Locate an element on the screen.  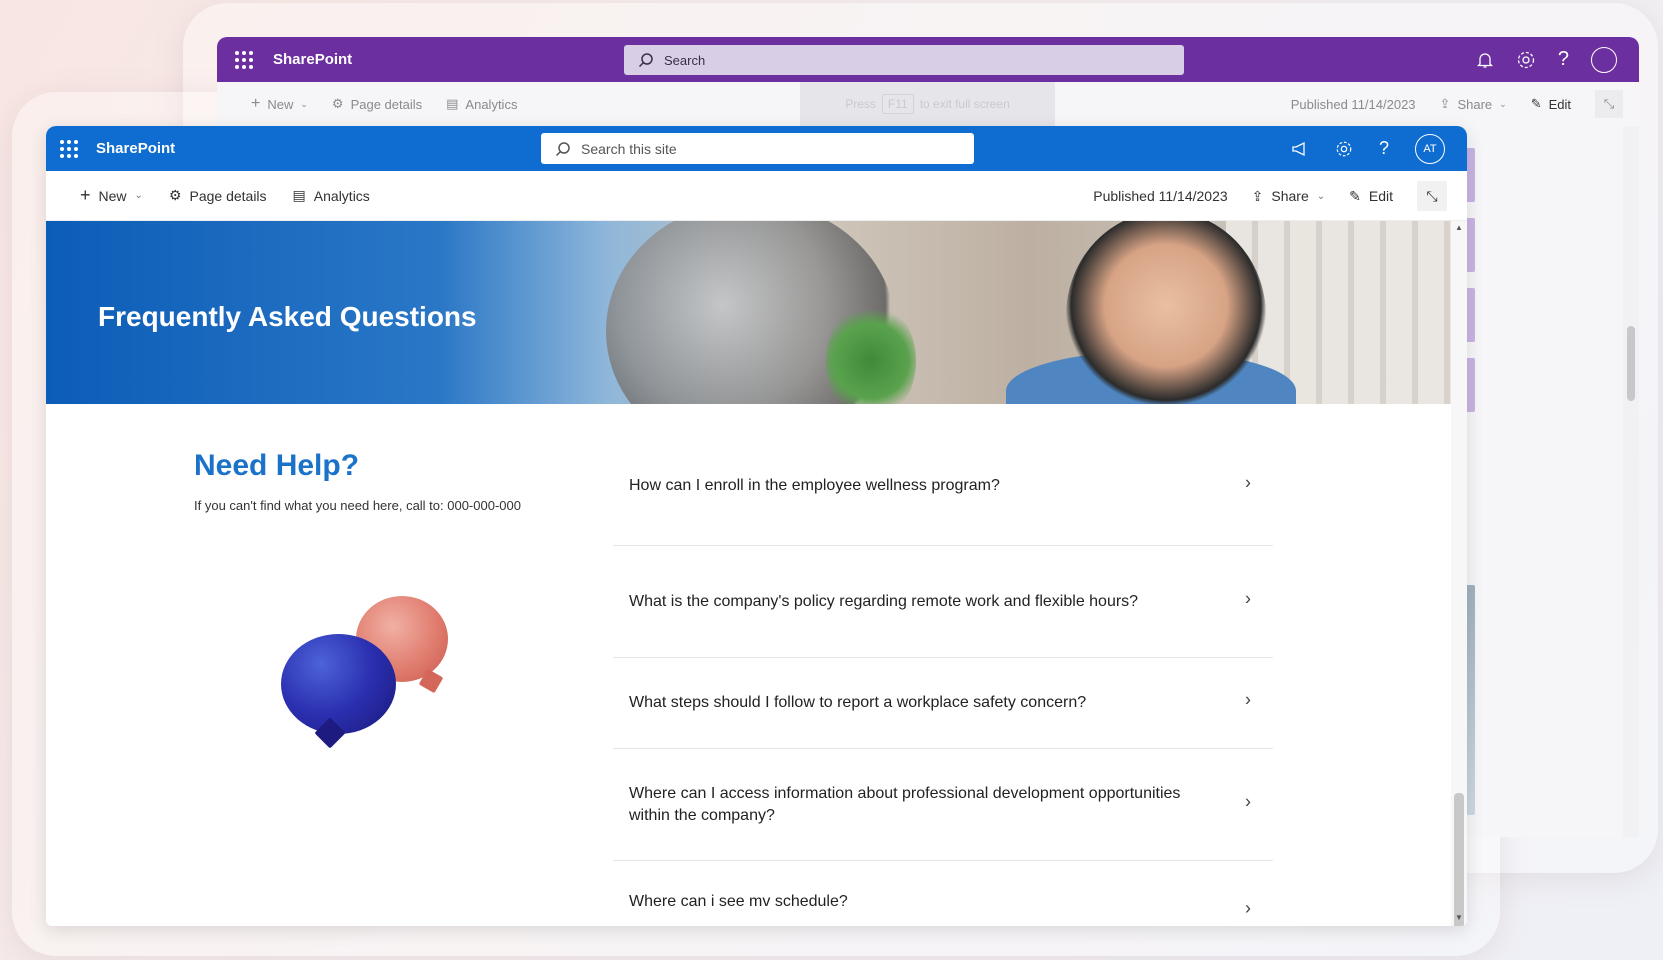
front-suite-bar: SharePoint Search this site ? AT is located at coordinates (756, 148).